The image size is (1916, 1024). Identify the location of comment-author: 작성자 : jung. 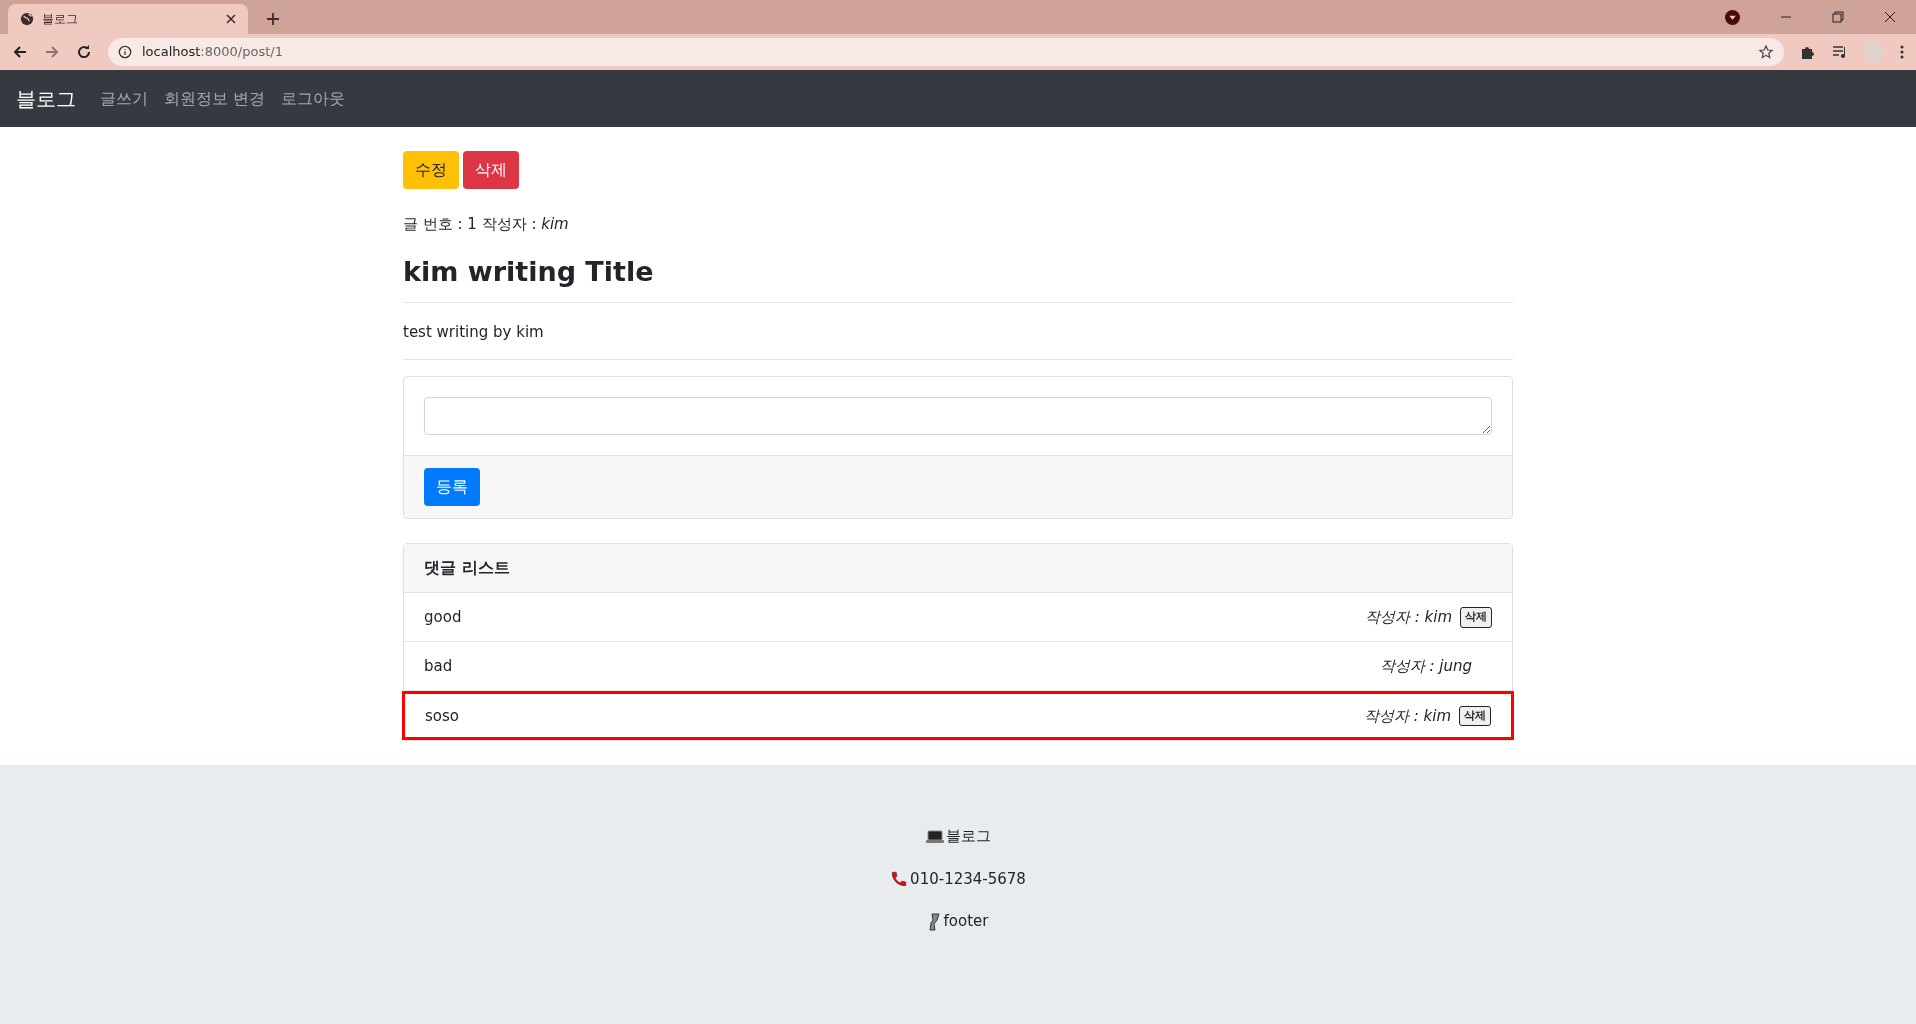
(1425, 667).